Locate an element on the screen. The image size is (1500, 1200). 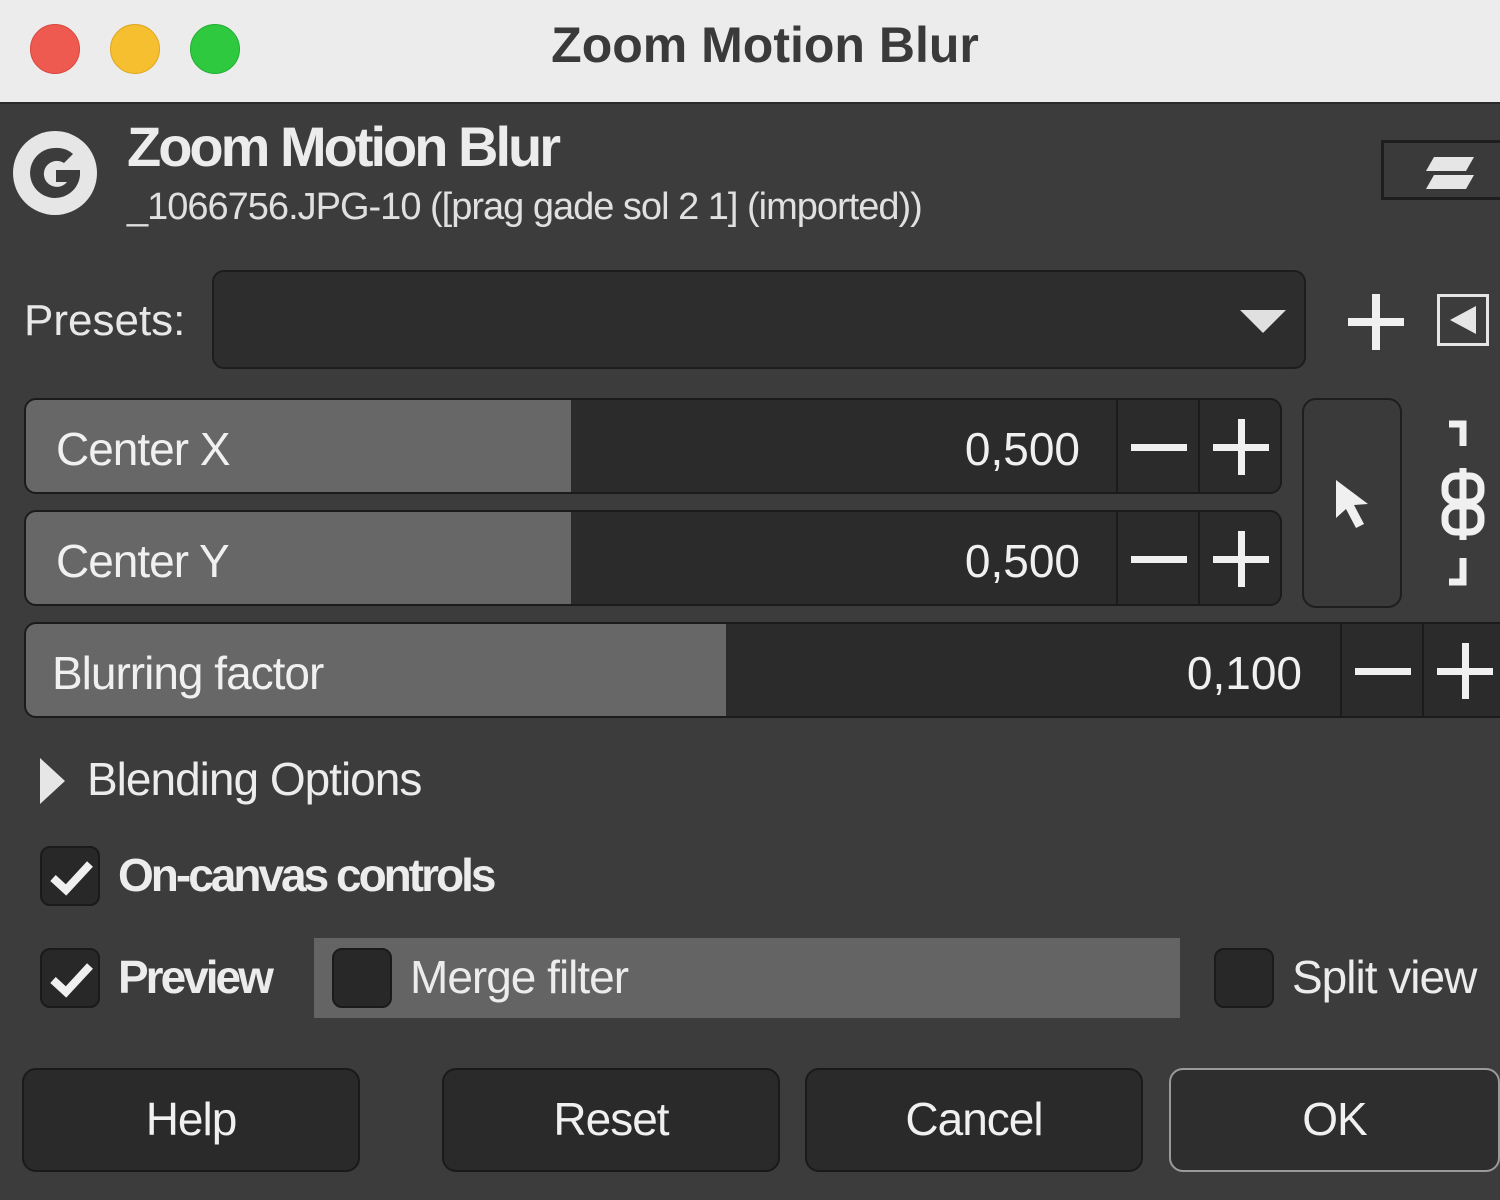
merge-filter-label: Merge filter is located at coordinates (519, 977).